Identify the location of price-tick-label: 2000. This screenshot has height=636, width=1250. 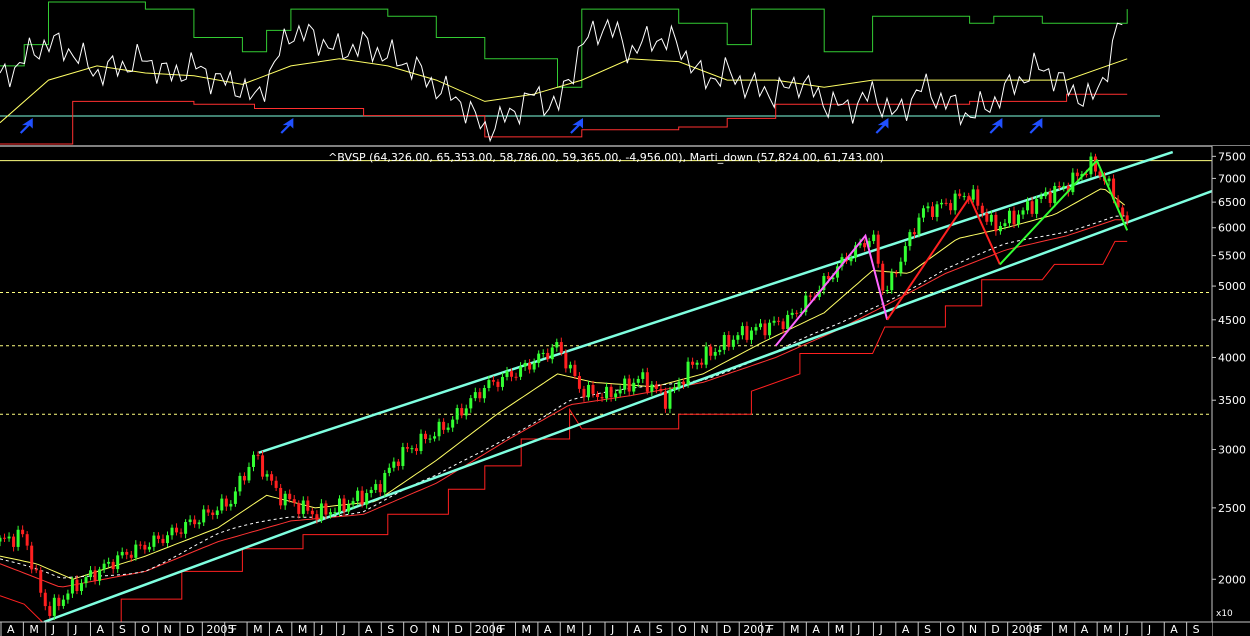
(1232, 579).